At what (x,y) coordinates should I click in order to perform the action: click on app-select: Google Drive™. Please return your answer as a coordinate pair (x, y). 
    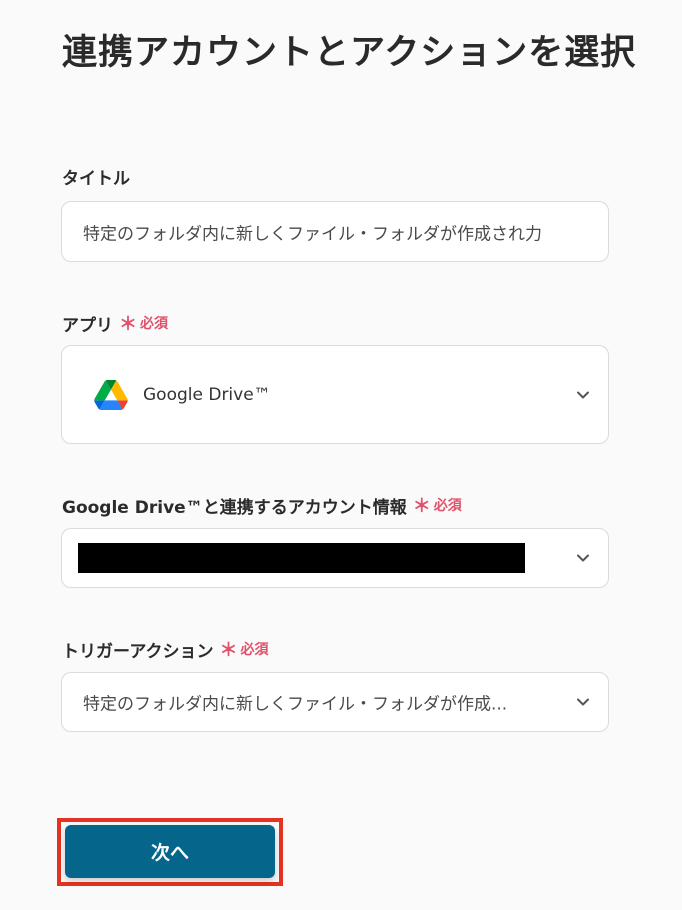
    Looking at the image, I should click on (335, 394).